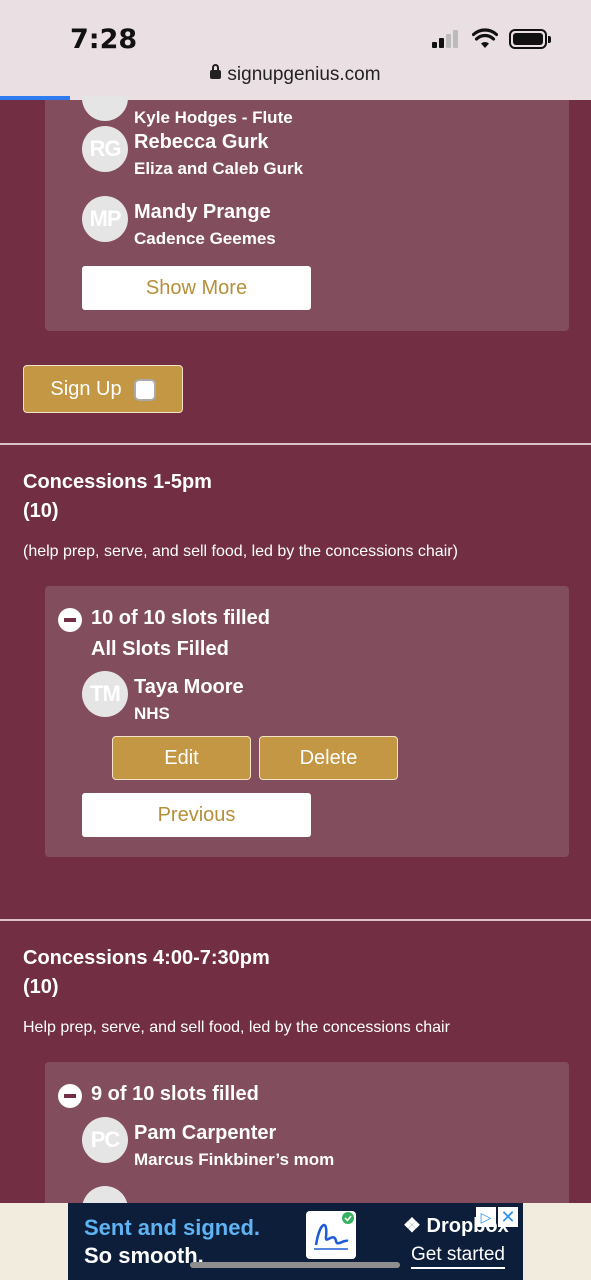 This screenshot has height=1280, width=591. What do you see at coordinates (458, 1256) in the screenshot?
I see `ad-cta-link: Get started` at bounding box center [458, 1256].